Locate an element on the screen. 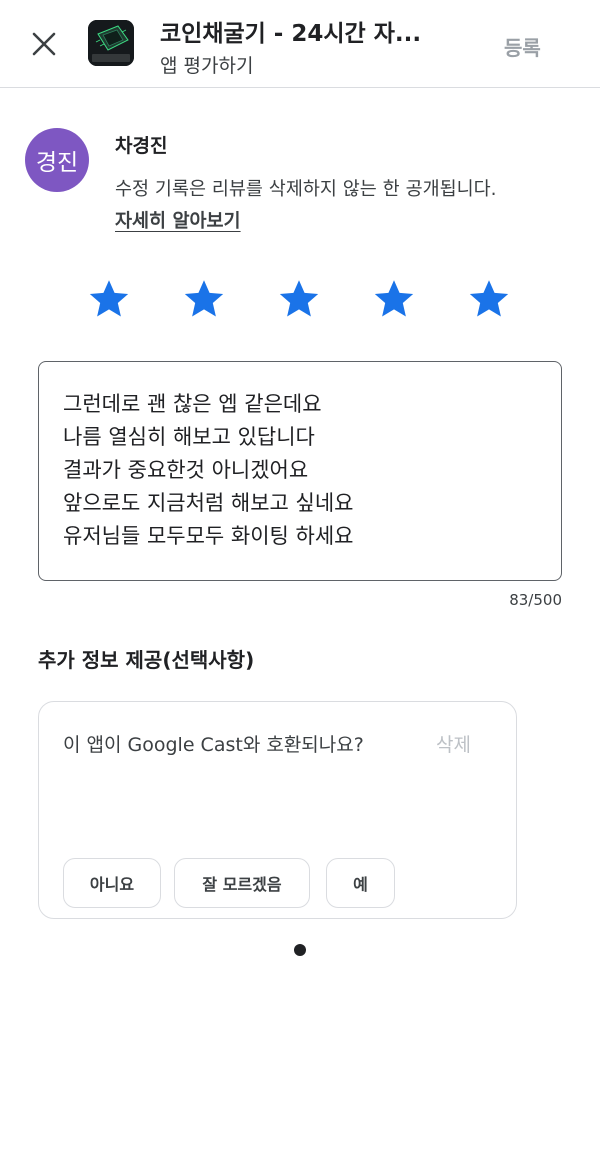 This screenshot has height=1170, width=600. star-4-icon is located at coordinates (394, 299).